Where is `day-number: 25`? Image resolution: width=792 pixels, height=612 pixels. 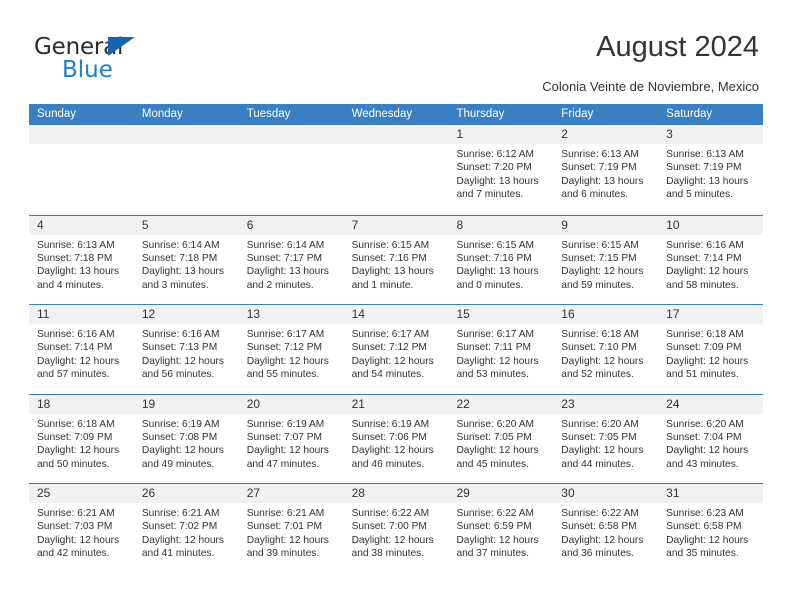 day-number: 25 is located at coordinates (44, 493).